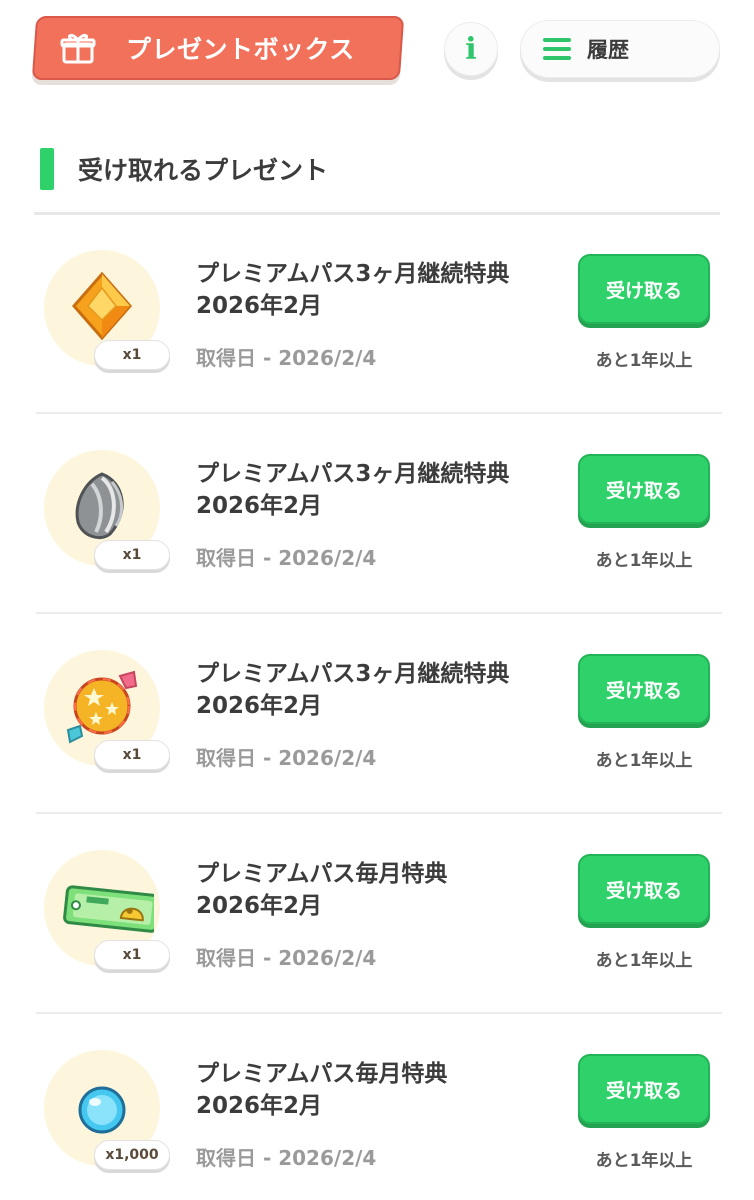 Image resolution: width=754 pixels, height=1200 pixels. I want to click on header: プレゼントボックス i 履歴, so click(377, 55).